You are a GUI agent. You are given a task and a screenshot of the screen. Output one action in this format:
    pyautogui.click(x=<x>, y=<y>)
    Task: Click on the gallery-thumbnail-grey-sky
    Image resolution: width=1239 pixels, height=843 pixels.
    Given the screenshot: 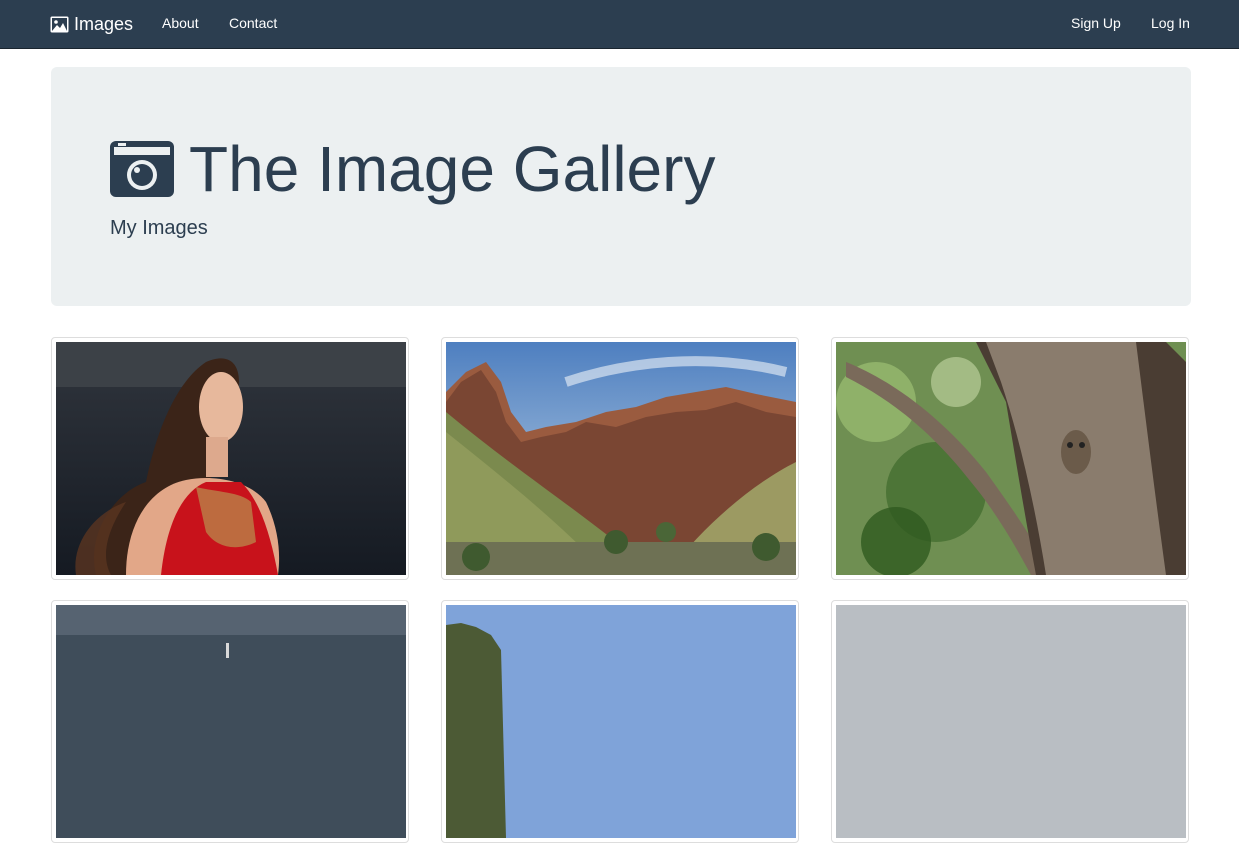 What is the action you would take?
    pyautogui.click(x=1010, y=721)
    